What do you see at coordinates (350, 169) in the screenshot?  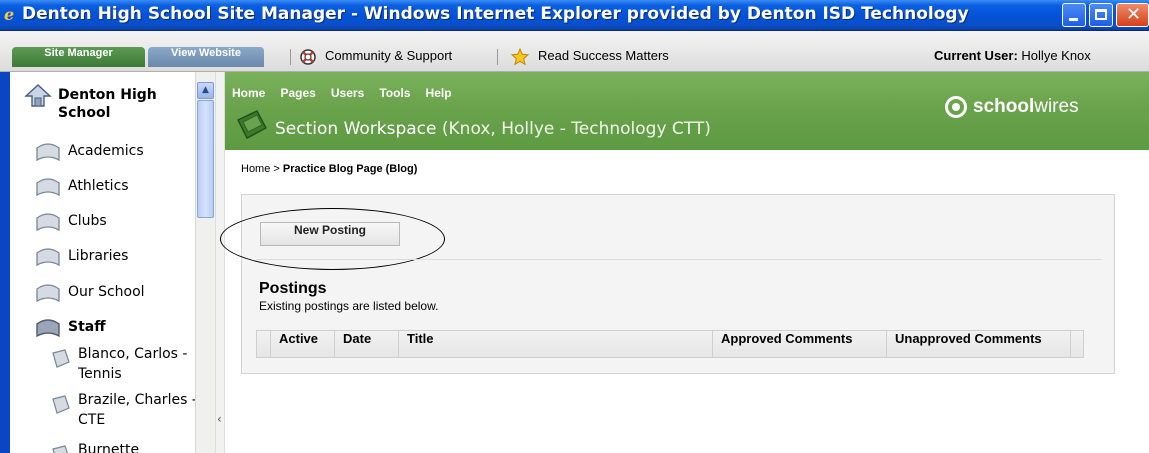 I see `breadcrumb-current: Practice Blog Page (Blog)` at bounding box center [350, 169].